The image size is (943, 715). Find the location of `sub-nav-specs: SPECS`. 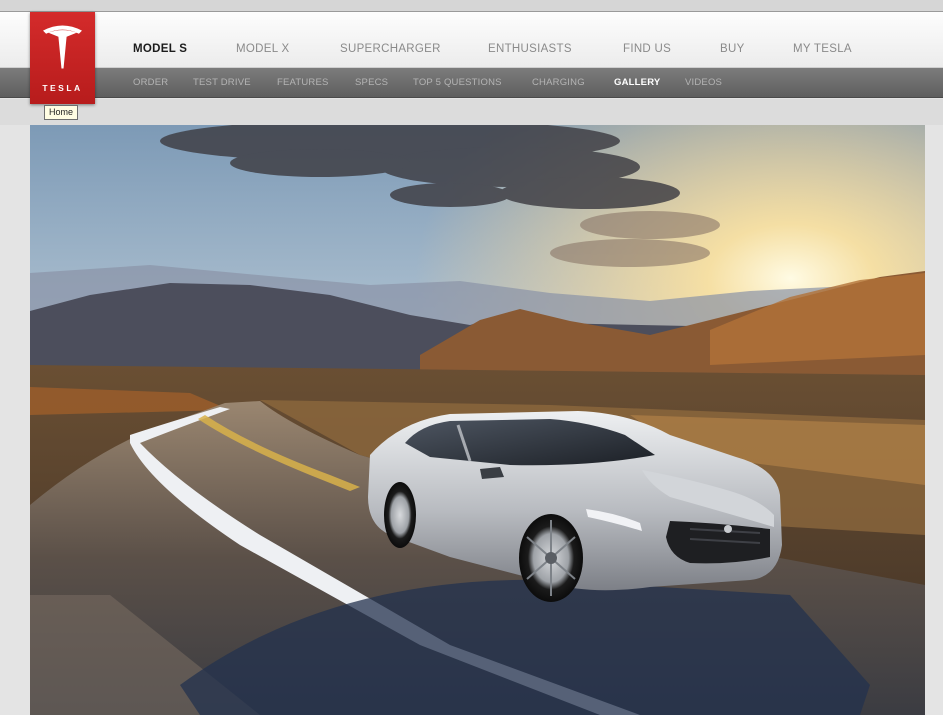

sub-nav-specs: SPECS is located at coordinates (371, 82).